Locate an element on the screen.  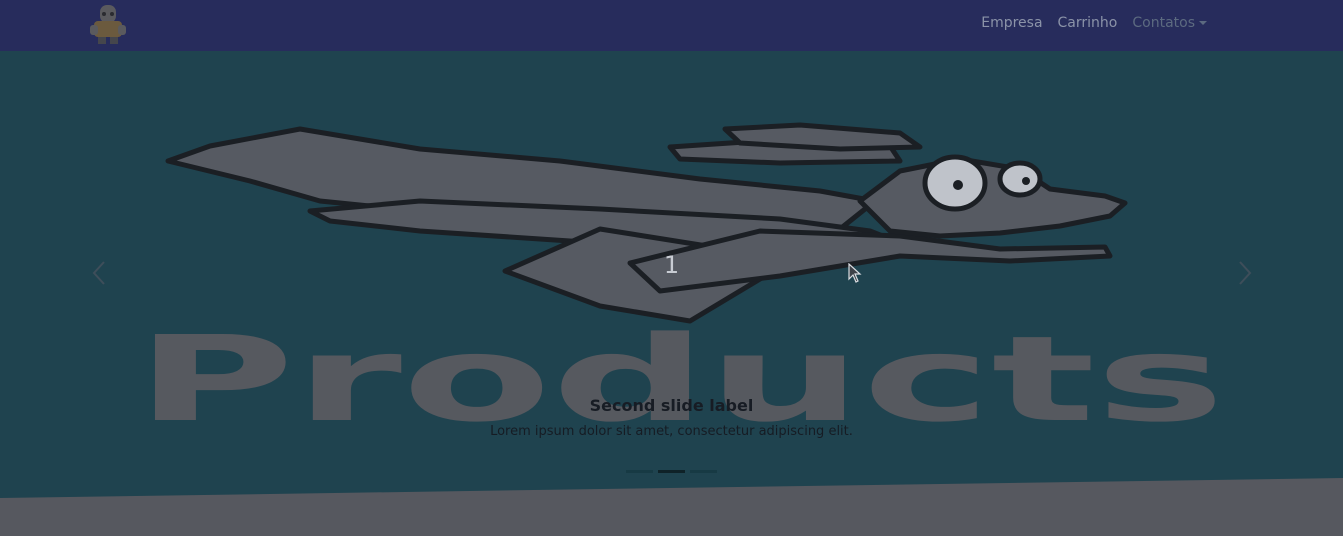
nav-dropdown-contatos: Contatos is located at coordinates (1169, 23).